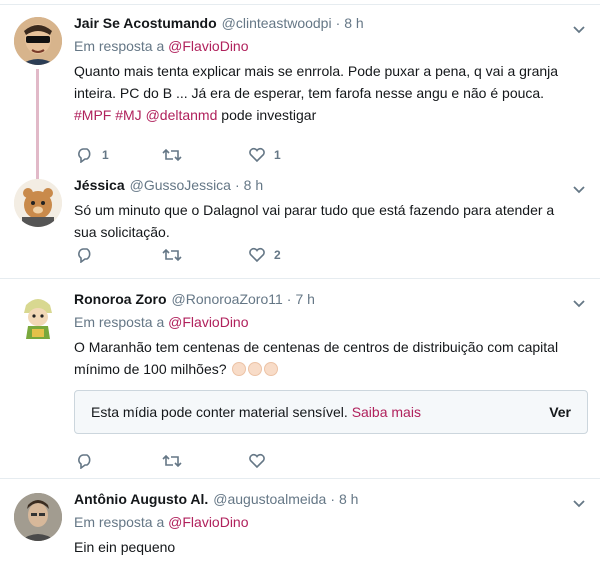  What do you see at coordinates (386, 412) in the screenshot?
I see `learn-more-link: Saiba mais` at bounding box center [386, 412].